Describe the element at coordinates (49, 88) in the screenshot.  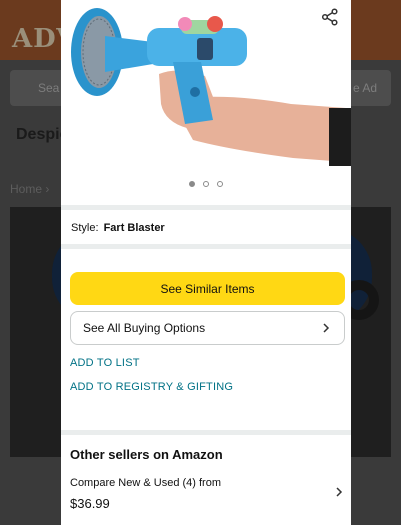
I see `background-search-text: Sea` at that location.